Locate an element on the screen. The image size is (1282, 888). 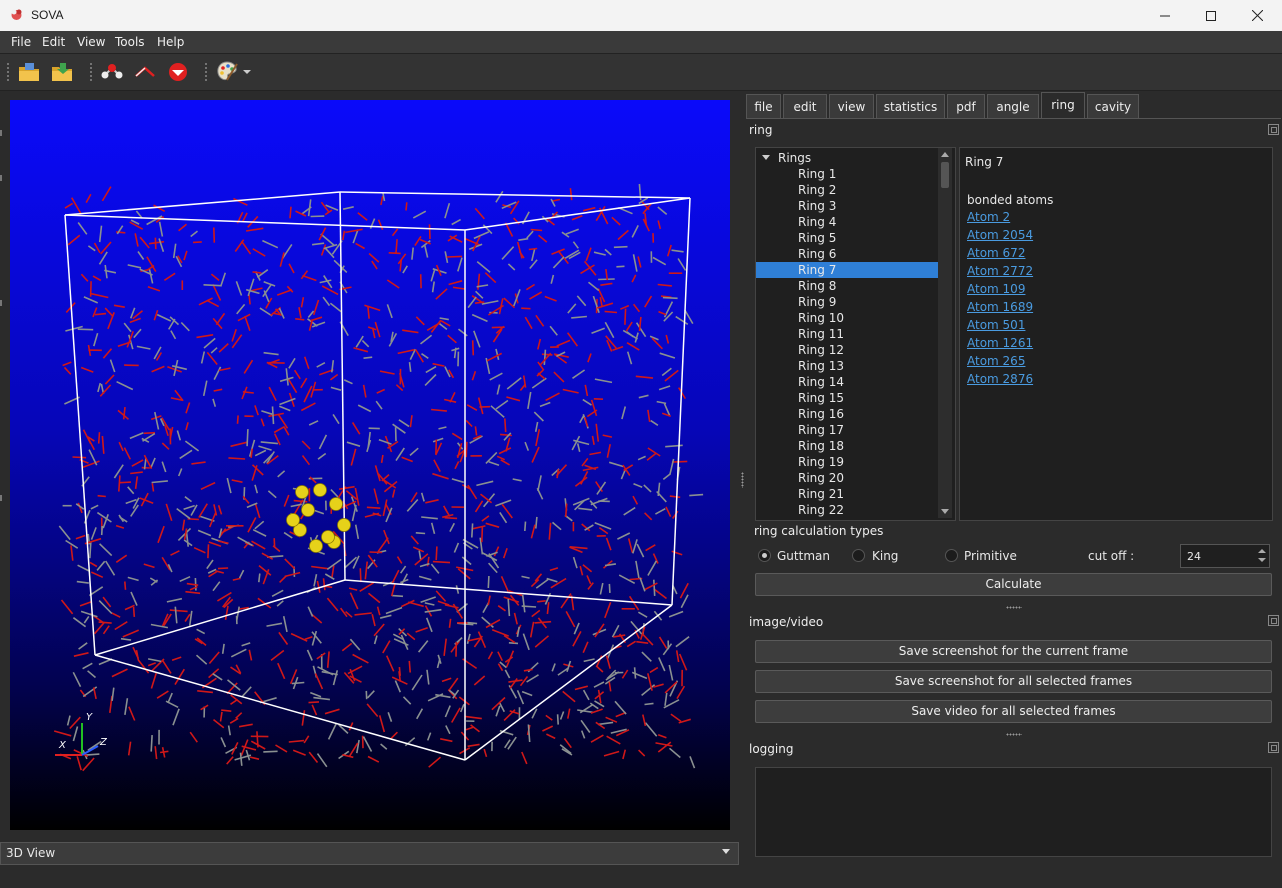
save-video-button: Save video for all selected frames is located at coordinates (1013, 711).